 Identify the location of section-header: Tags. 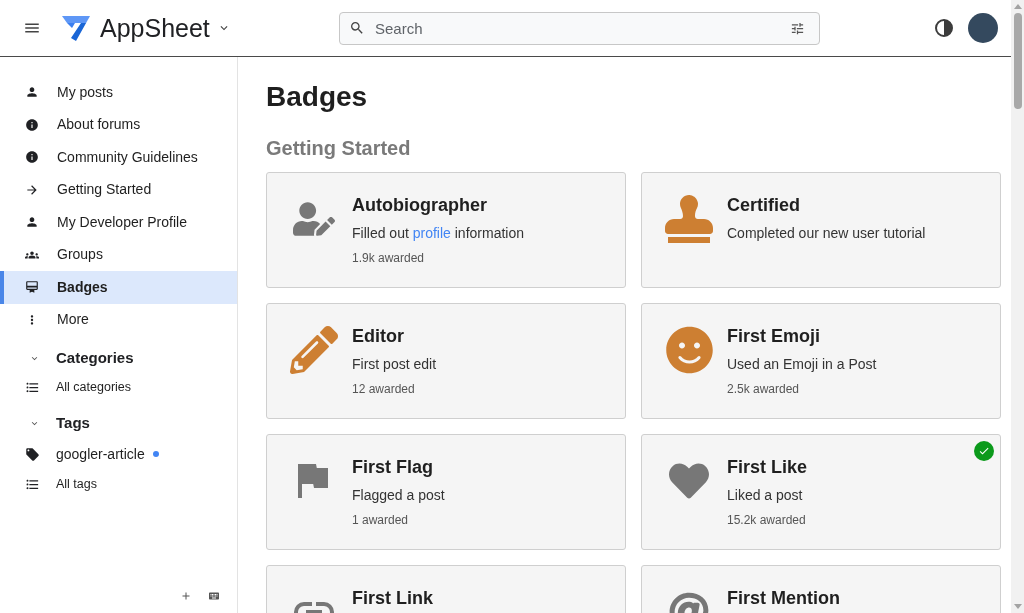
(118, 423).